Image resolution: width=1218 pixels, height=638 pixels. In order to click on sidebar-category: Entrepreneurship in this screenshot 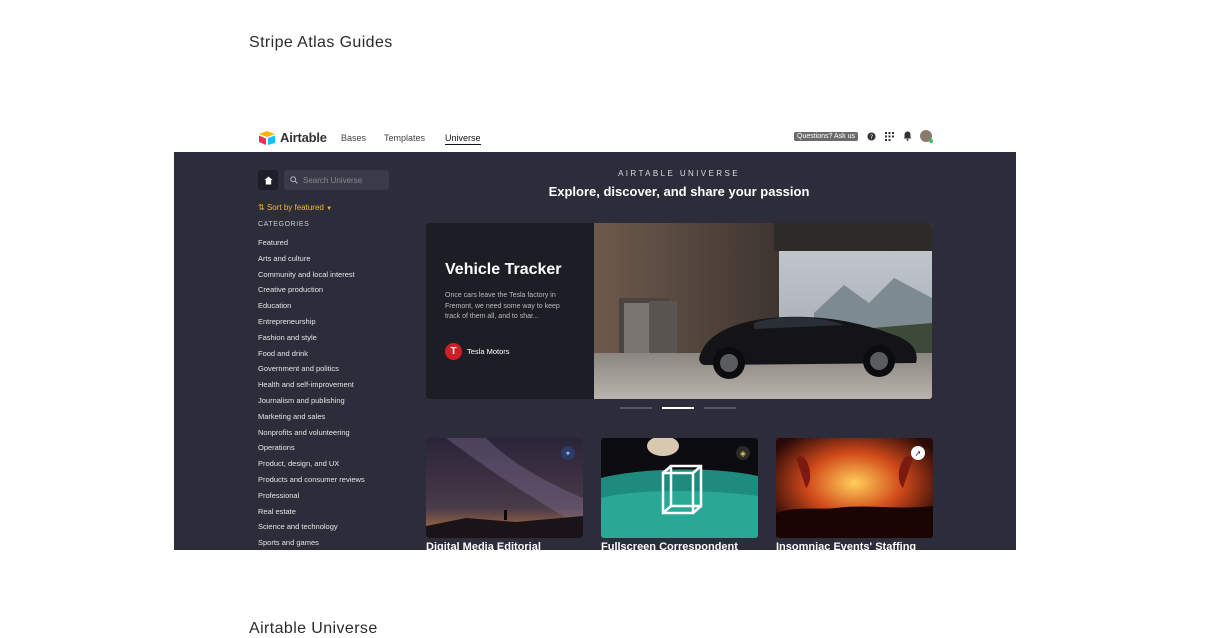, I will do `click(311, 322)`.